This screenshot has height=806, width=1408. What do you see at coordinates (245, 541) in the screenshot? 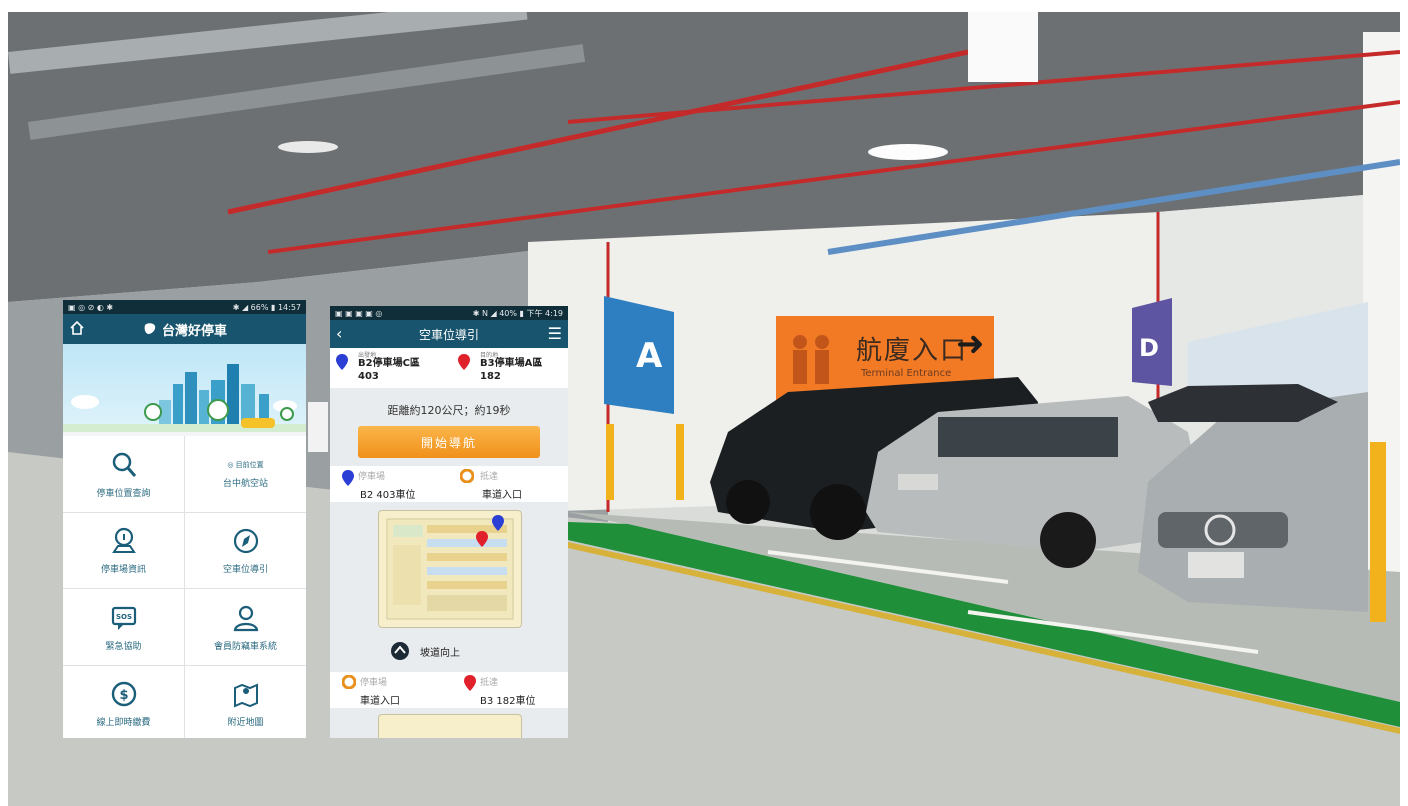
I see `compass-icon` at bounding box center [245, 541].